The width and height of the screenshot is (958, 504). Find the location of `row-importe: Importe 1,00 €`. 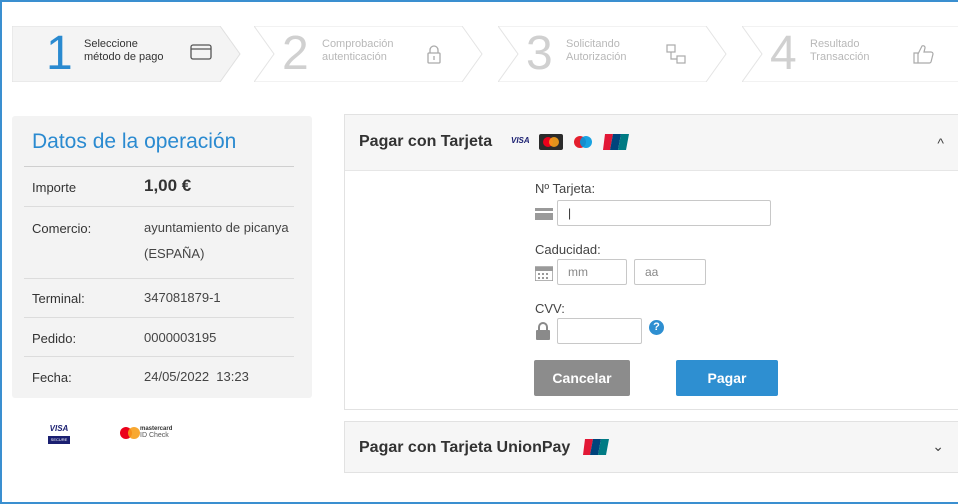

row-importe: Importe 1,00 € is located at coordinates (159, 187).